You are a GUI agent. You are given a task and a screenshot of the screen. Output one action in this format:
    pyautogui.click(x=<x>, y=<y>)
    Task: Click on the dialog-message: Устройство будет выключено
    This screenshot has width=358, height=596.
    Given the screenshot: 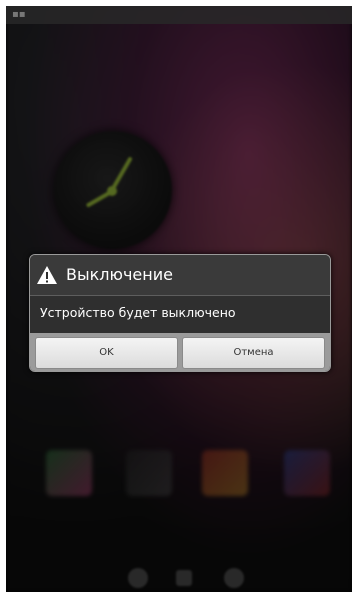 What is the action you would take?
    pyautogui.click(x=138, y=312)
    